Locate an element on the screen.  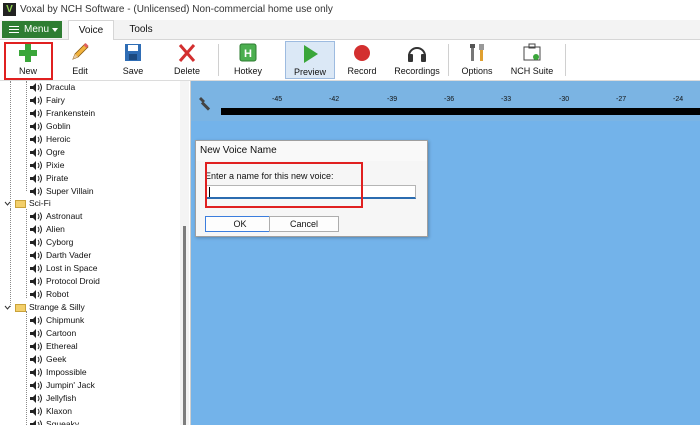
voice-label: Pixie is located at coordinates (55, 165).